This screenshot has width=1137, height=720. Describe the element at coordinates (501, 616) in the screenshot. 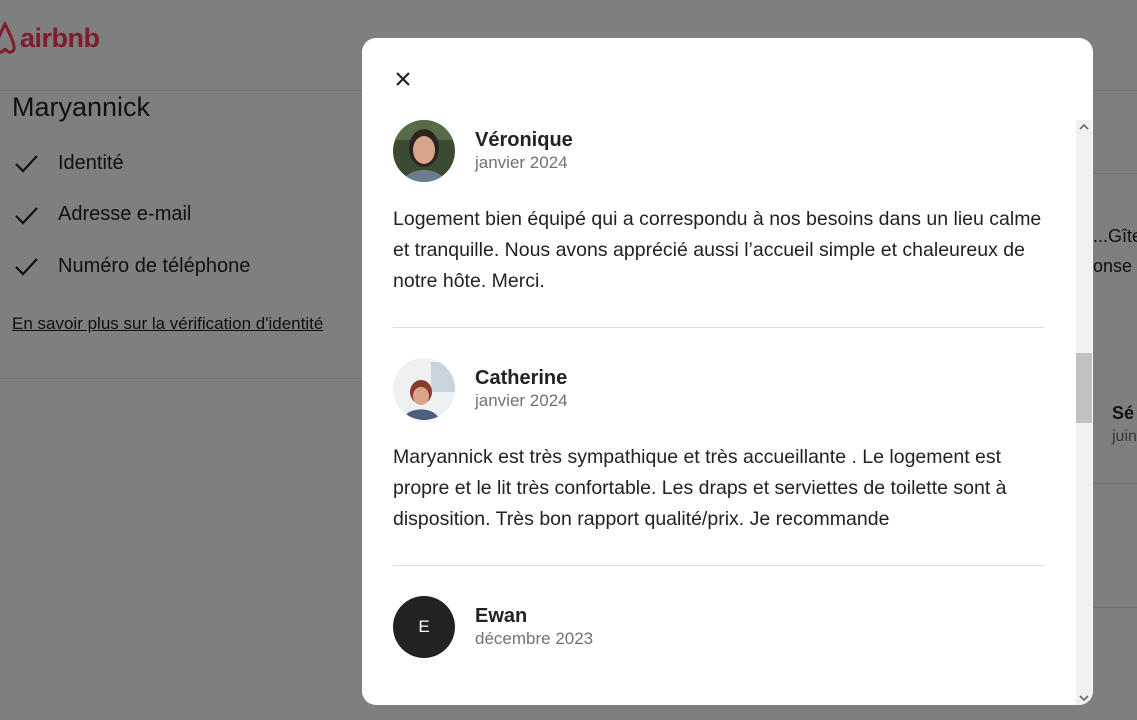

I see `reviewer-name: Ewan` at that location.